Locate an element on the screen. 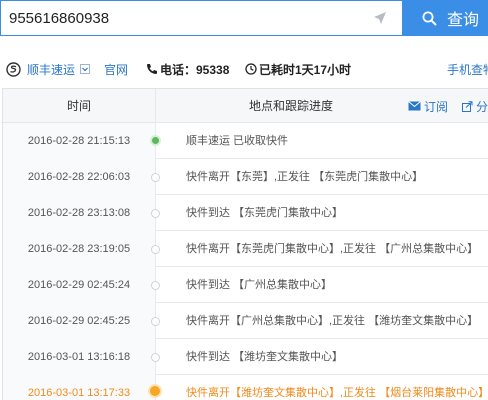 The width and height of the screenshot is (488, 400). row-time: 2016-03-01 13:17:33 is located at coordinates (79, 387).